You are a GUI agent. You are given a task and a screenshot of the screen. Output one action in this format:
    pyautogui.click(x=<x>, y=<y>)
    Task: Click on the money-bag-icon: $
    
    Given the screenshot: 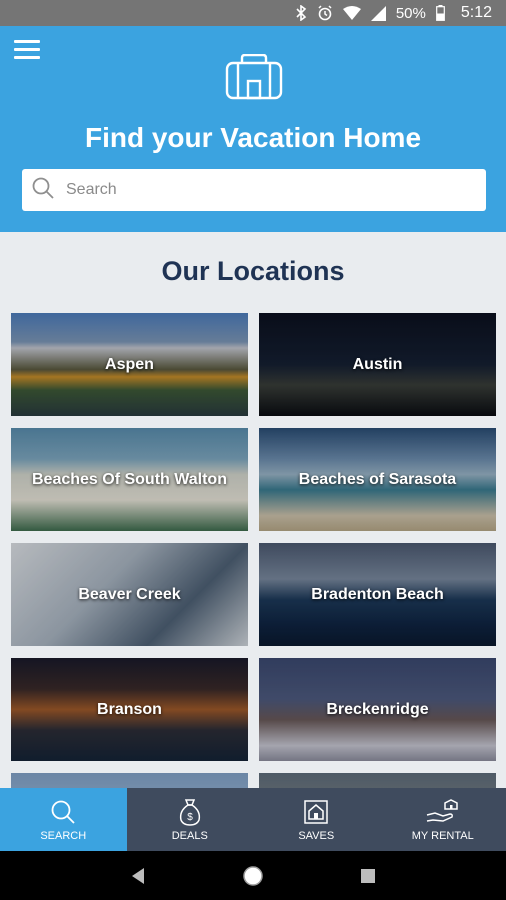 What is the action you would take?
    pyautogui.click(x=190, y=812)
    